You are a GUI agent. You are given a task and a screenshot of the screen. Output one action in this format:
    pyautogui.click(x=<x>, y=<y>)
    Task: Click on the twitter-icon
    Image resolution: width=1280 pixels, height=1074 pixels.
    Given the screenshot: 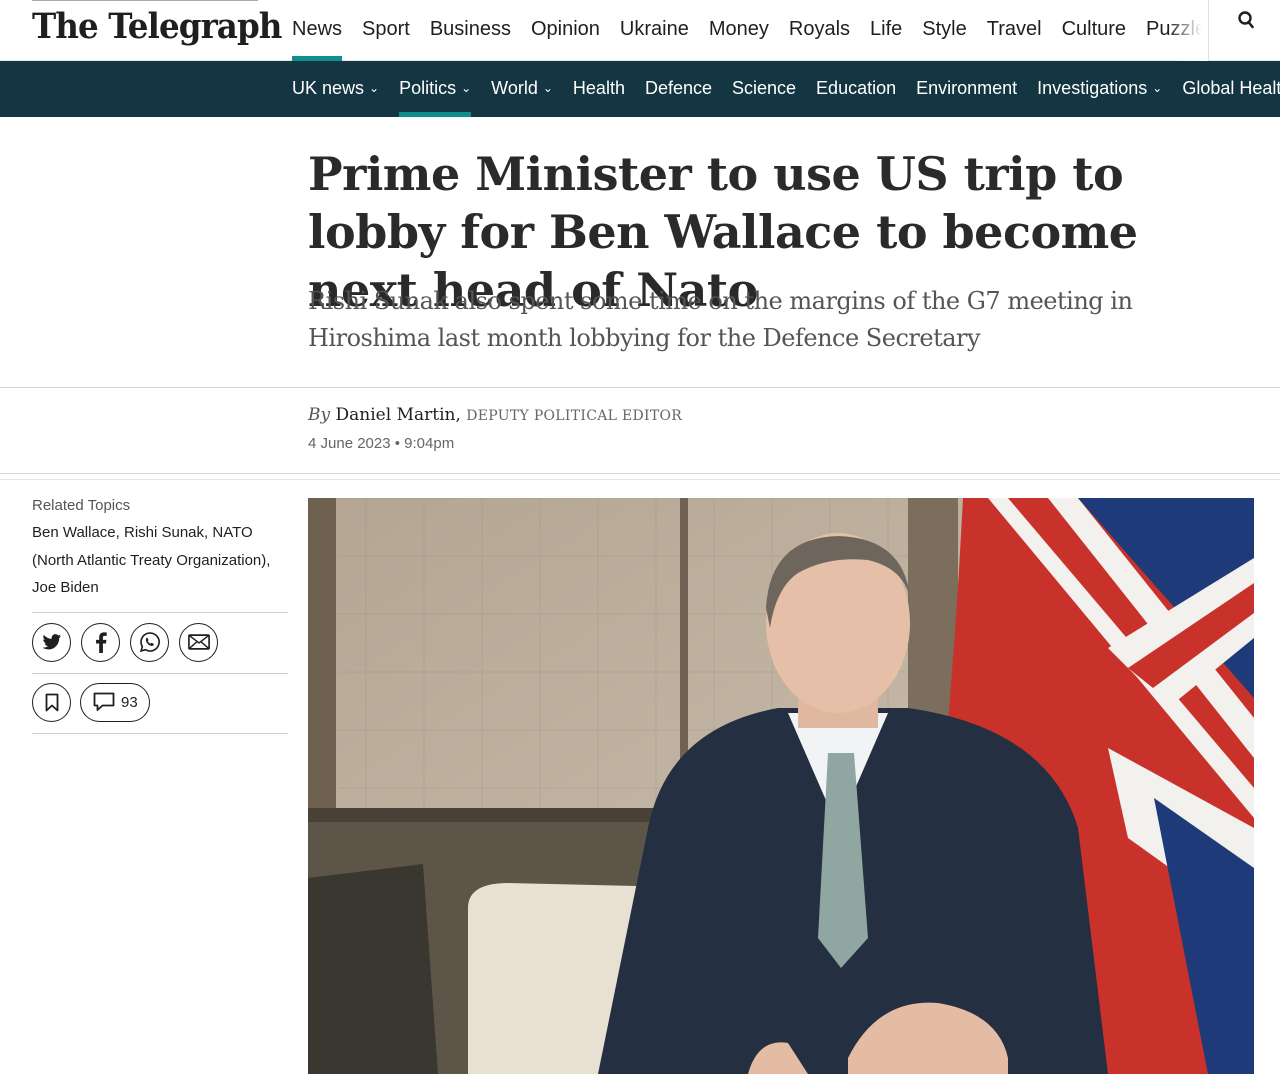 What is the action you would take?
    pyautogui.click(x=51, y=641)
    